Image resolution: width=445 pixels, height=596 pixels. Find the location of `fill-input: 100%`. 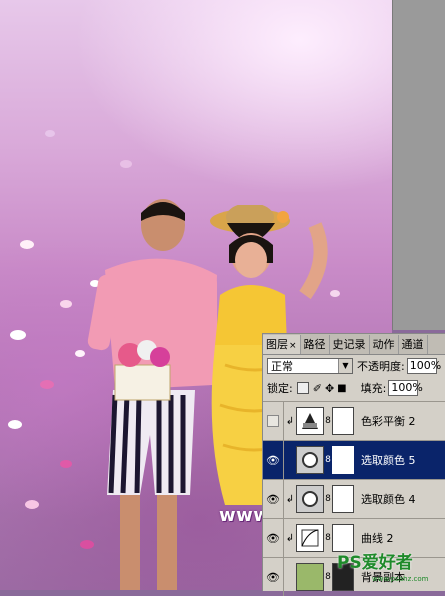

fill-input: 100% is located at coordinates (405, 388).